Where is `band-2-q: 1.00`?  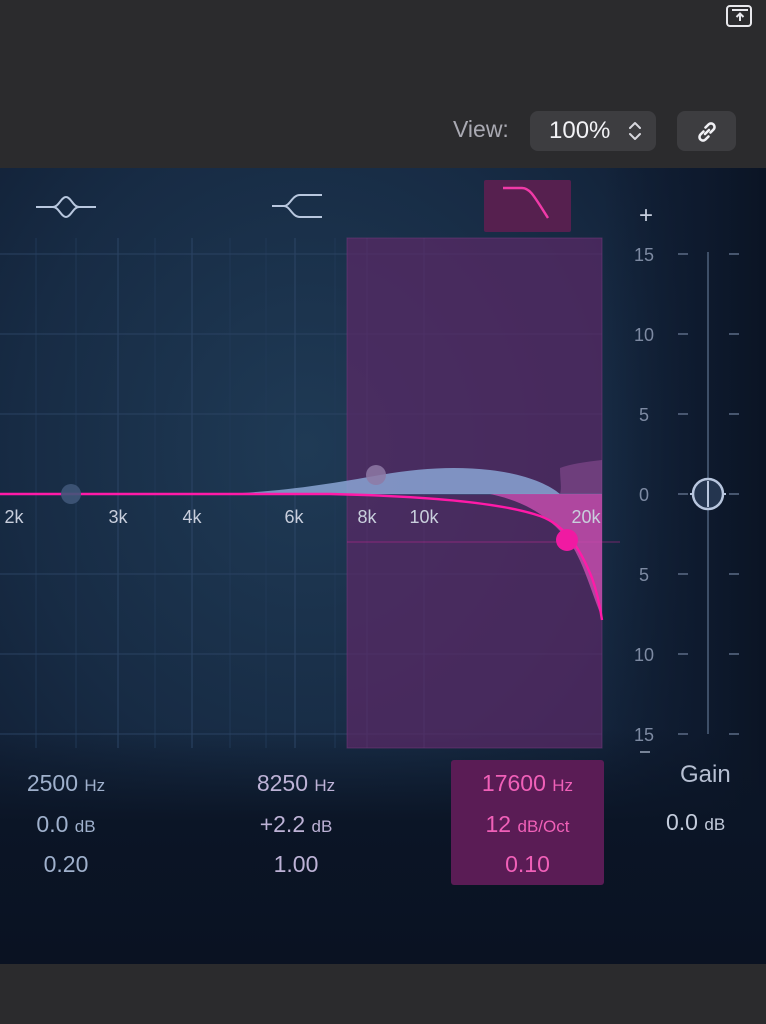
band-2-q: 1.00 is located at coordinates (296, 864).